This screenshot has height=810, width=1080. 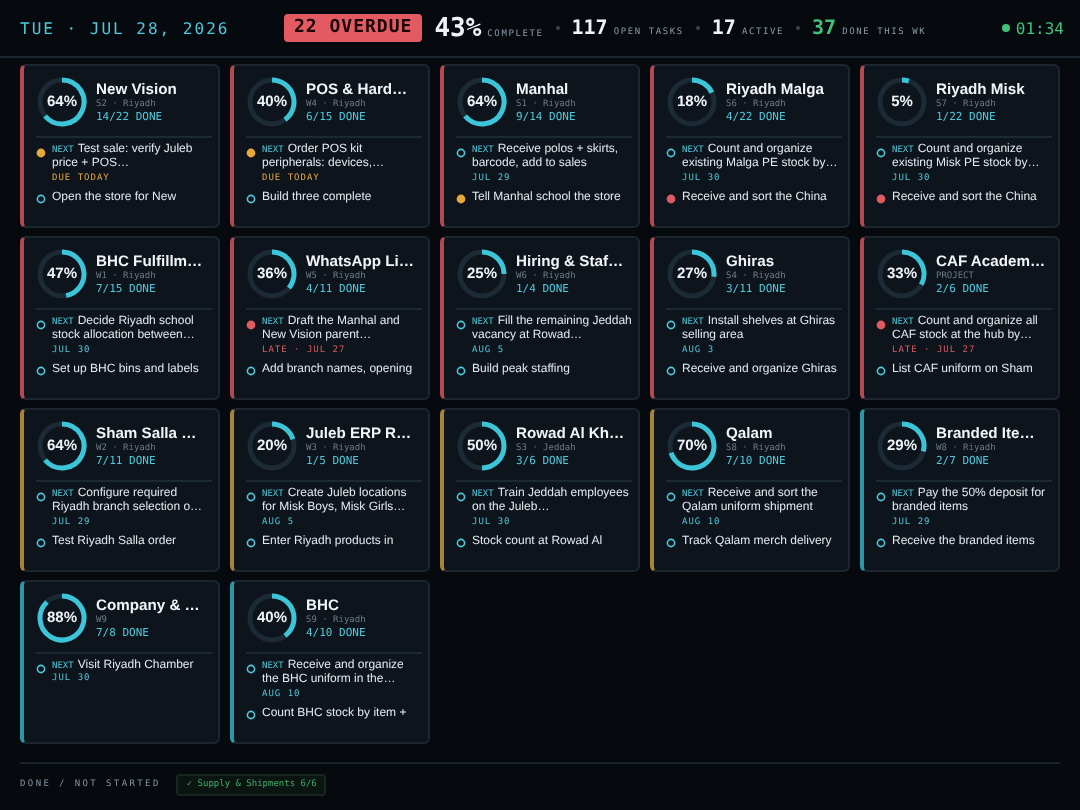 What do you see at coordinates (458, 28) in the screenshot?
I see `stat-value: 43%` at bounding box center [458, 28].